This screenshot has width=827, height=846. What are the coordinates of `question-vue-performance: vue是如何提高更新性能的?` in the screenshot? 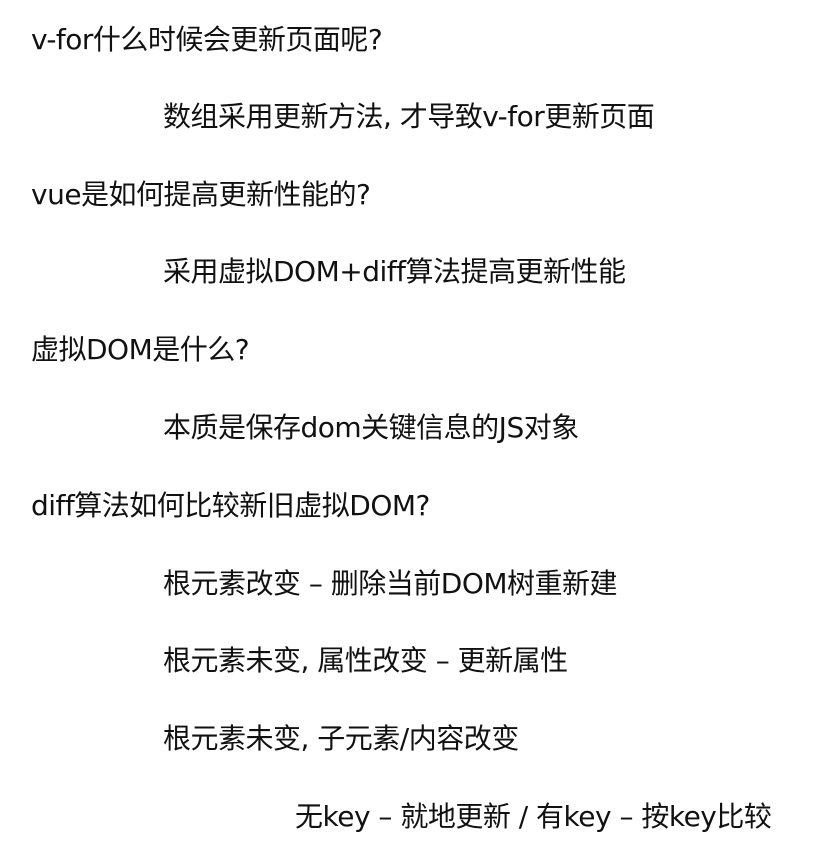 It's located at (201, 194).